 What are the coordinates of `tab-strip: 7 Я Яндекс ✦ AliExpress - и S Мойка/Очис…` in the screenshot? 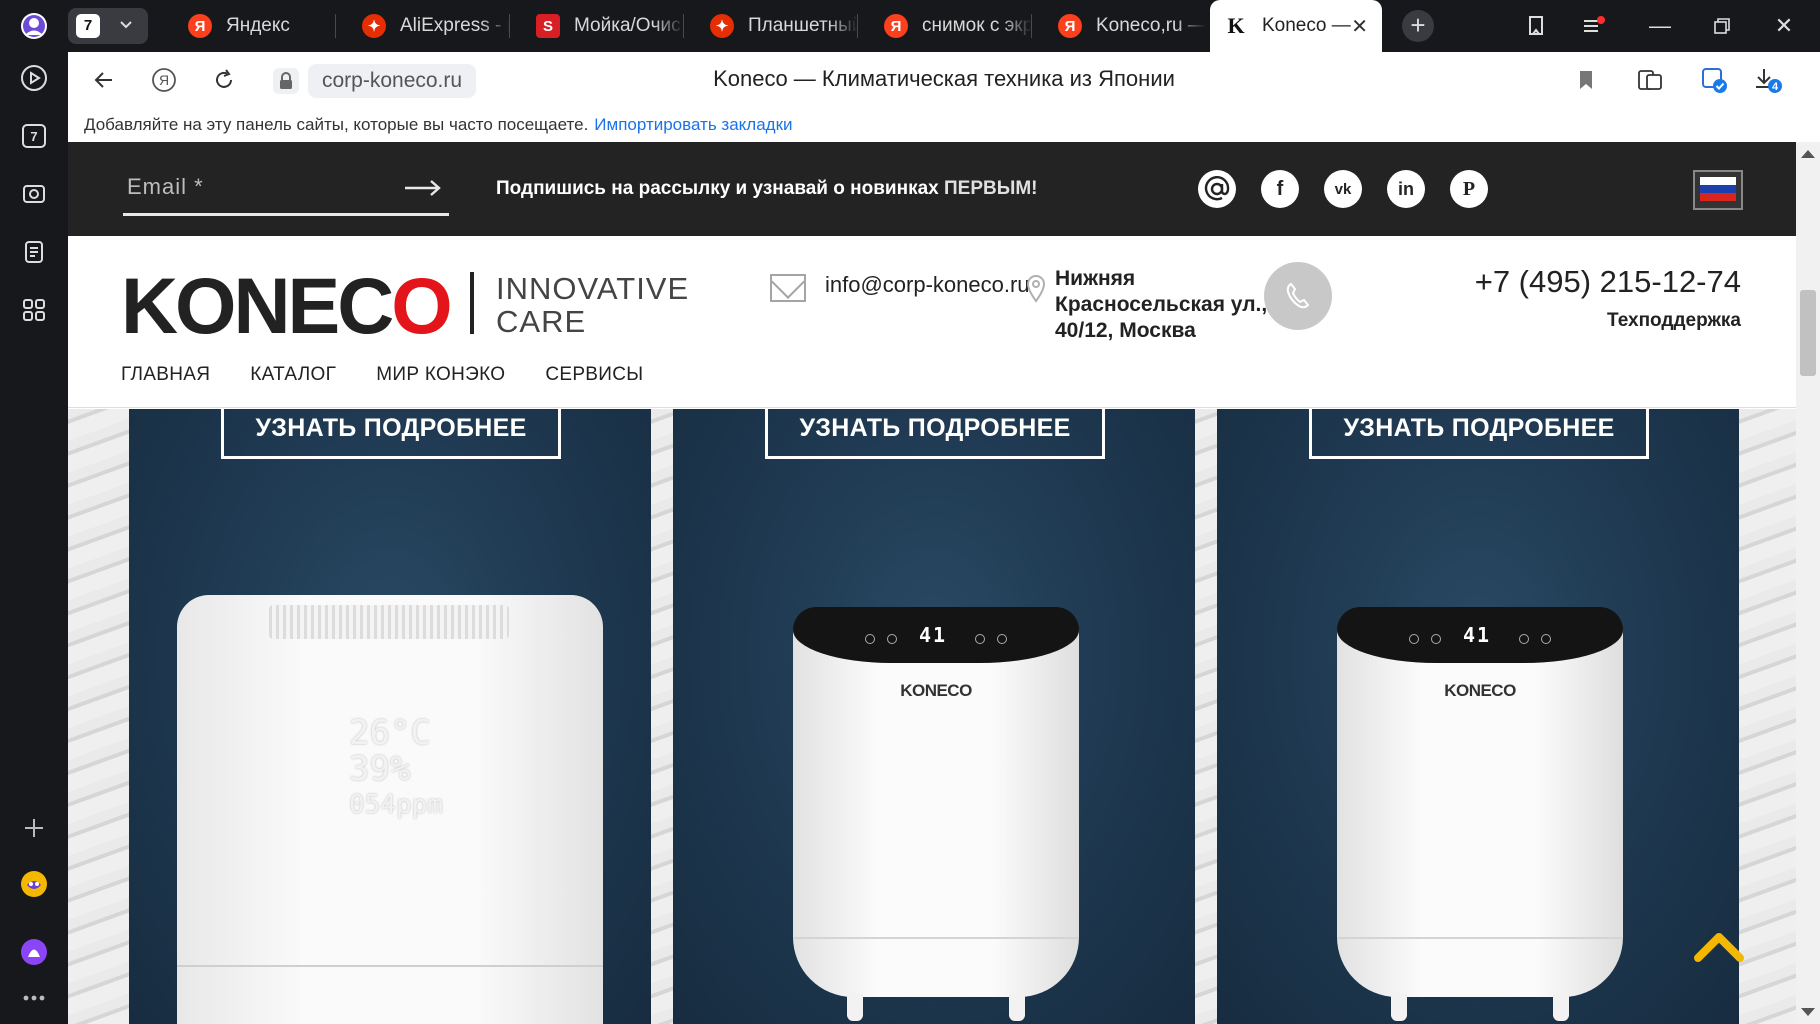 It's located at (944, 26).